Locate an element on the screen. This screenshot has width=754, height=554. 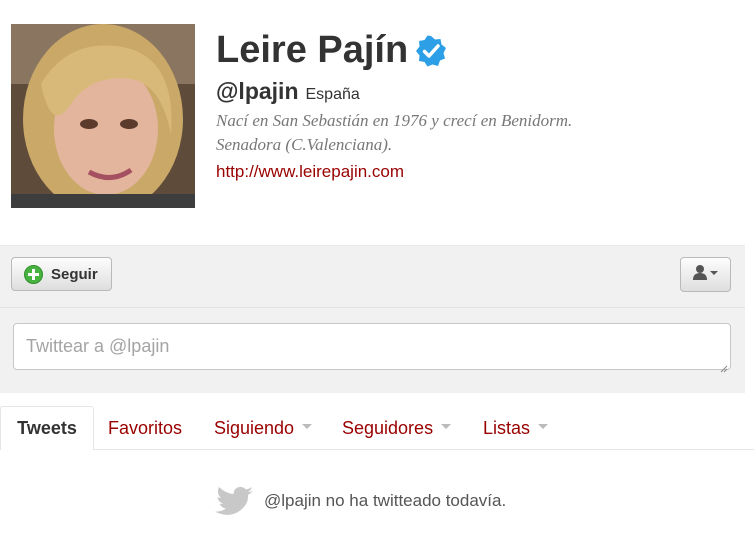
resize-handle-icon is located at coordinates (724, 366).